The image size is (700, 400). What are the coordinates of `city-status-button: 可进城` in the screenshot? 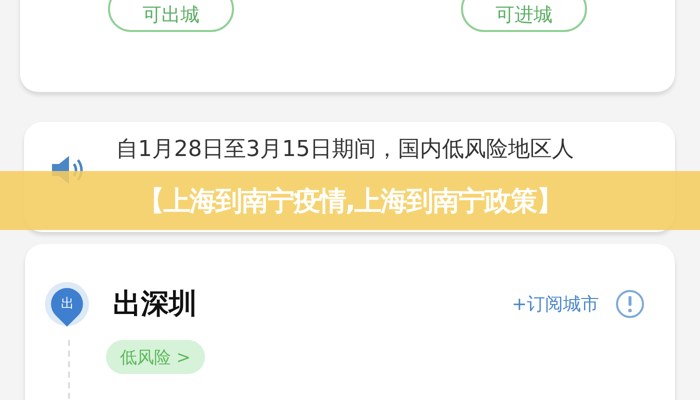 It's located at (524, 16).